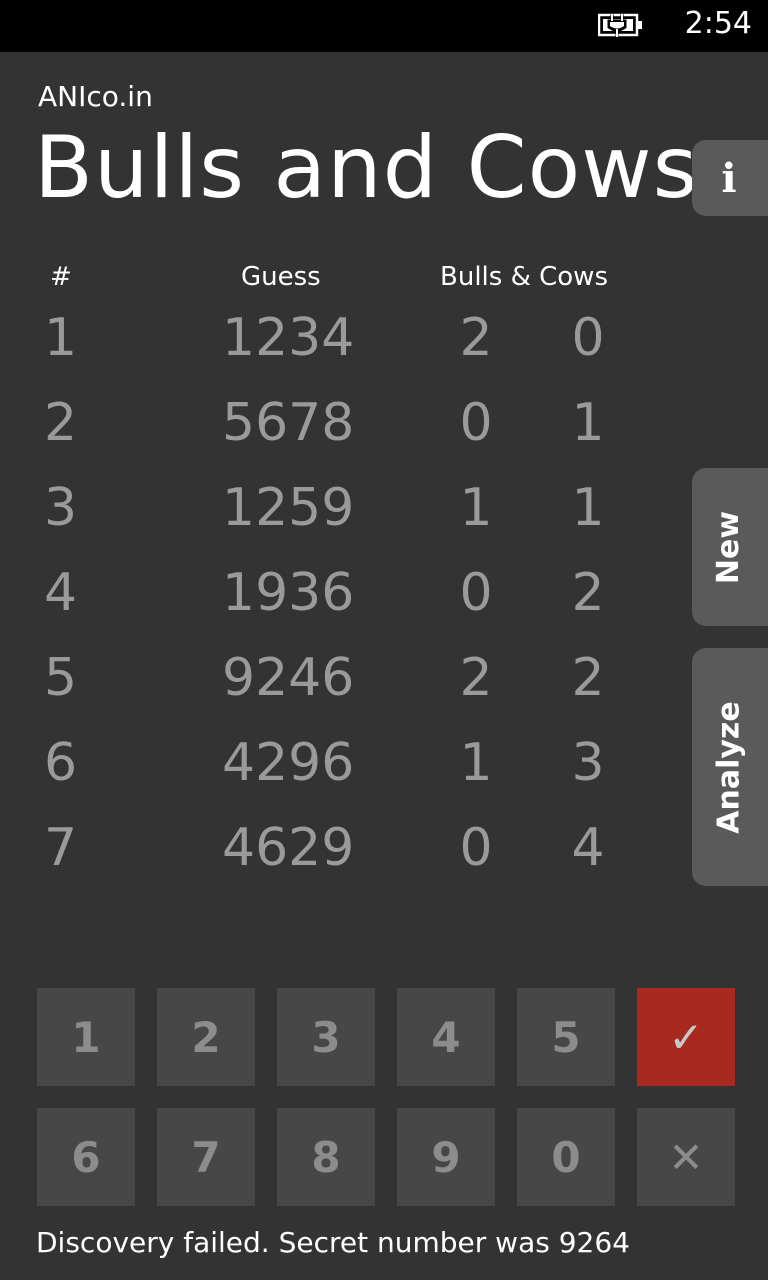  Describe the element at coordinates (288, 423) in the screenshot. I see `row-guess: 5678` at that location.